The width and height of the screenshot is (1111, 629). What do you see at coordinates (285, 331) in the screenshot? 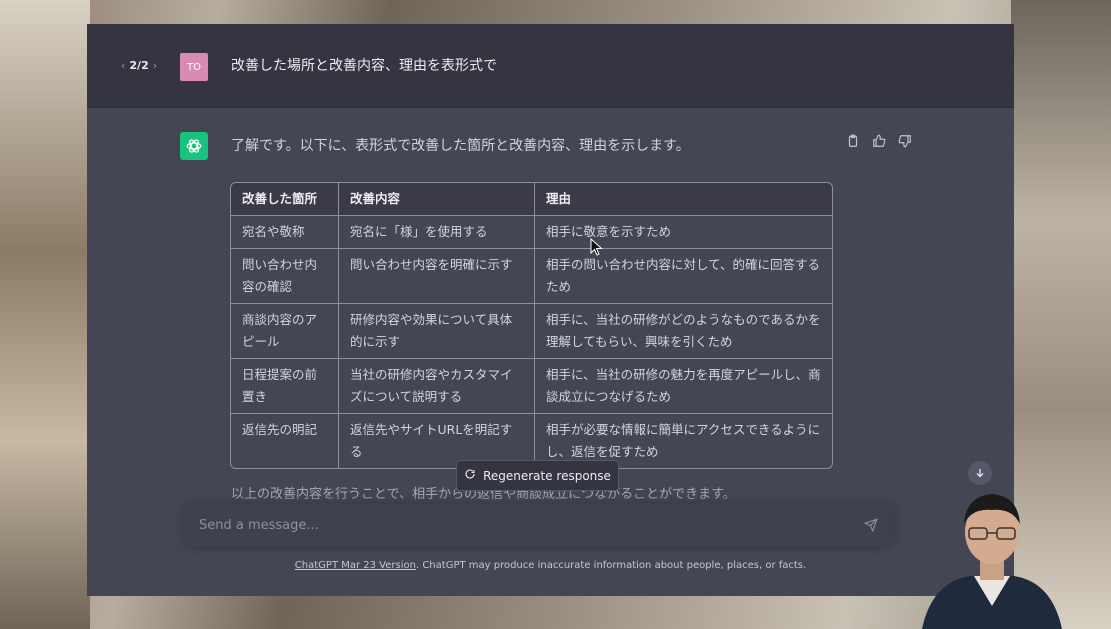
I see `table-cell: 商談内容のアピール` at bounding box center [285, 331].